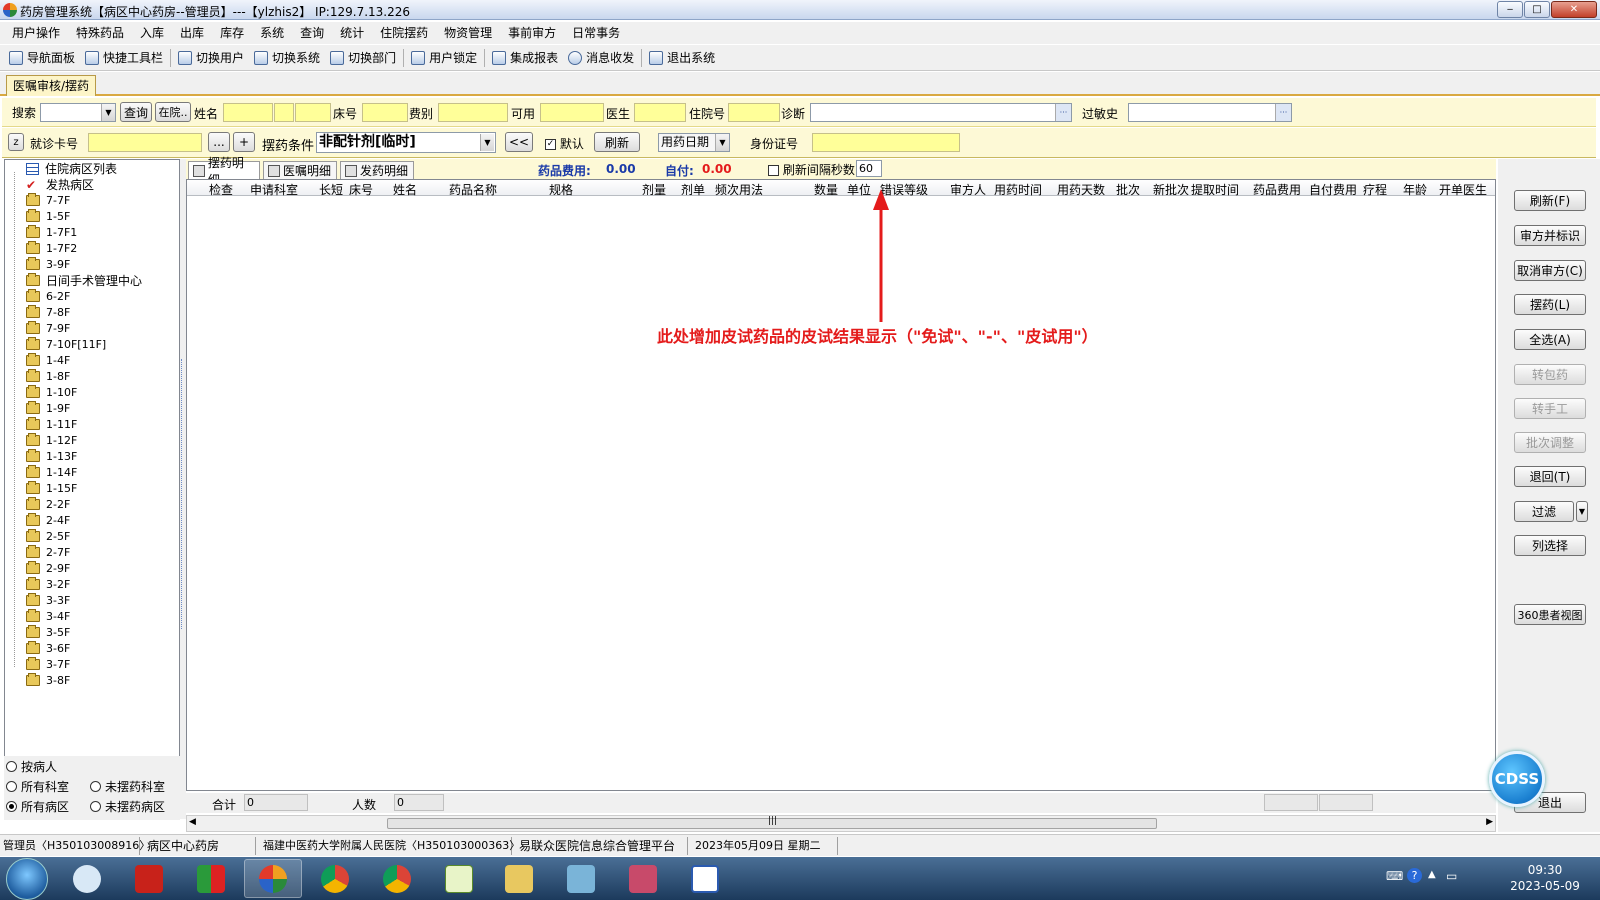 The width and height of the screenshot is (1600, 900). What do you see at coordinates (1394, 876) in the screenshot?
I see `keyboard-icon: ⌨` at bounding box center [1394, 876].